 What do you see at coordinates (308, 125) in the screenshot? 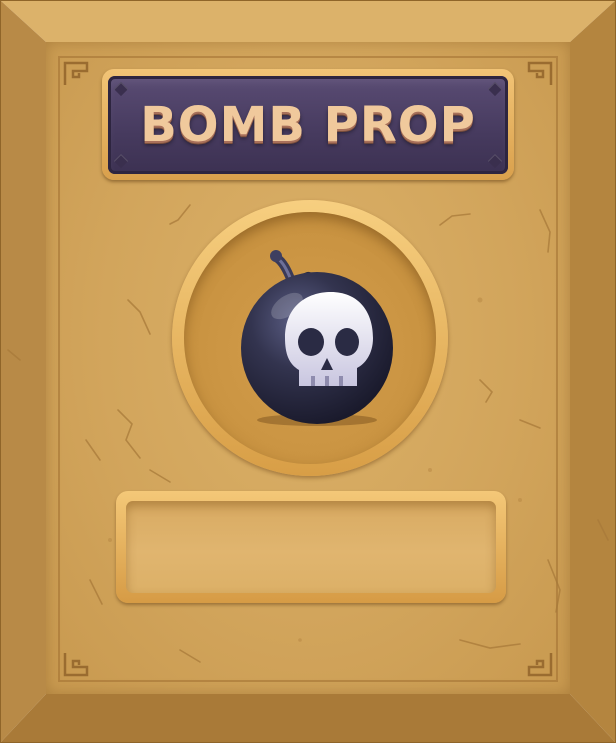
I see `card-title: BOMB PROP` at bounding box center [308, 125].